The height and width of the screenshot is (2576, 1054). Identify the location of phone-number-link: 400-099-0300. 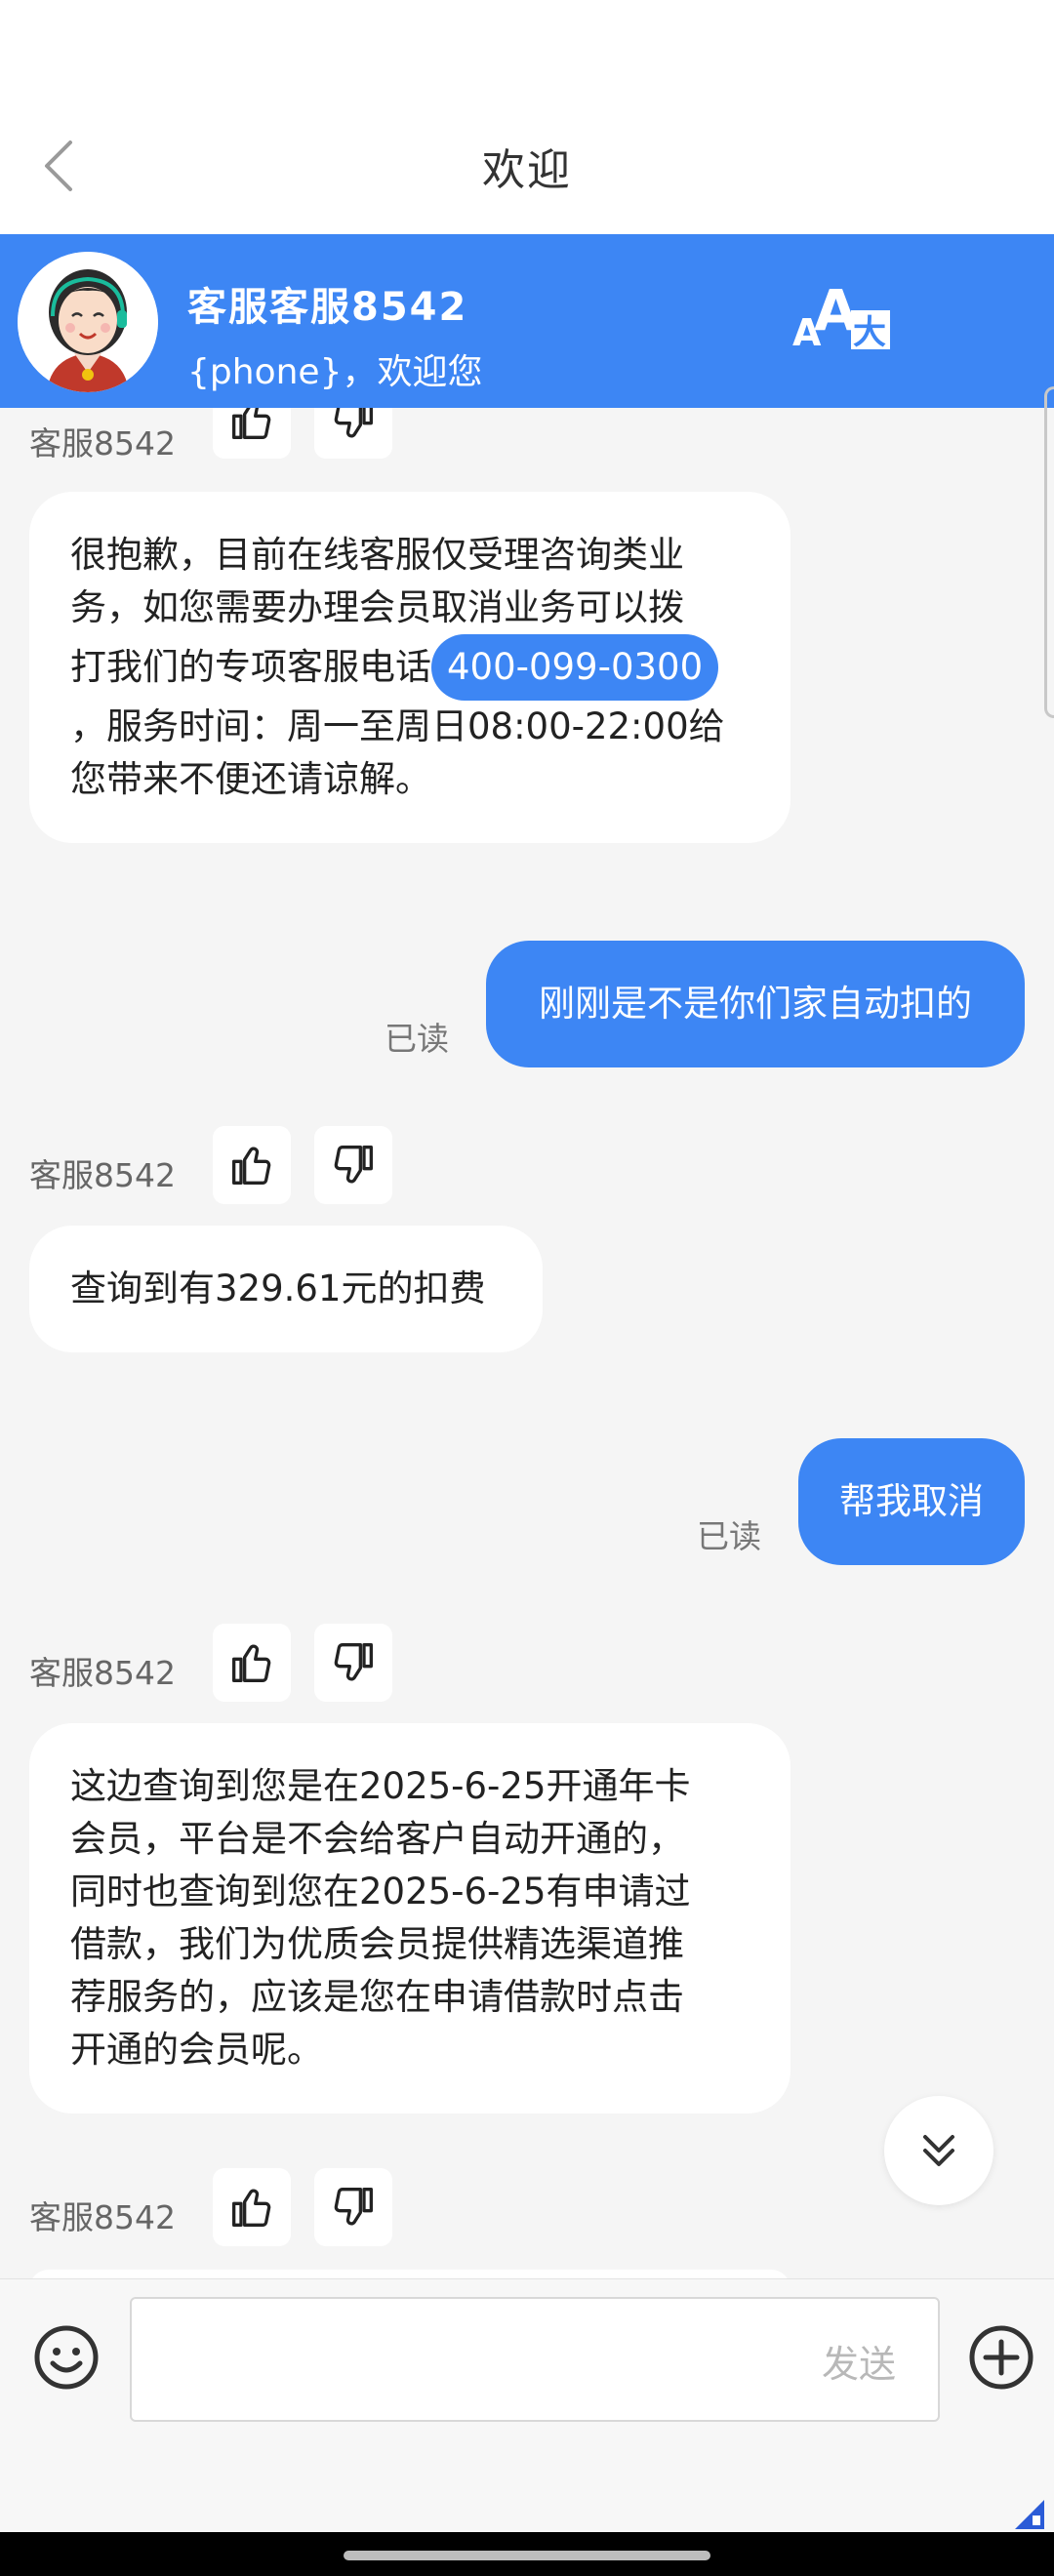
(575, 667).